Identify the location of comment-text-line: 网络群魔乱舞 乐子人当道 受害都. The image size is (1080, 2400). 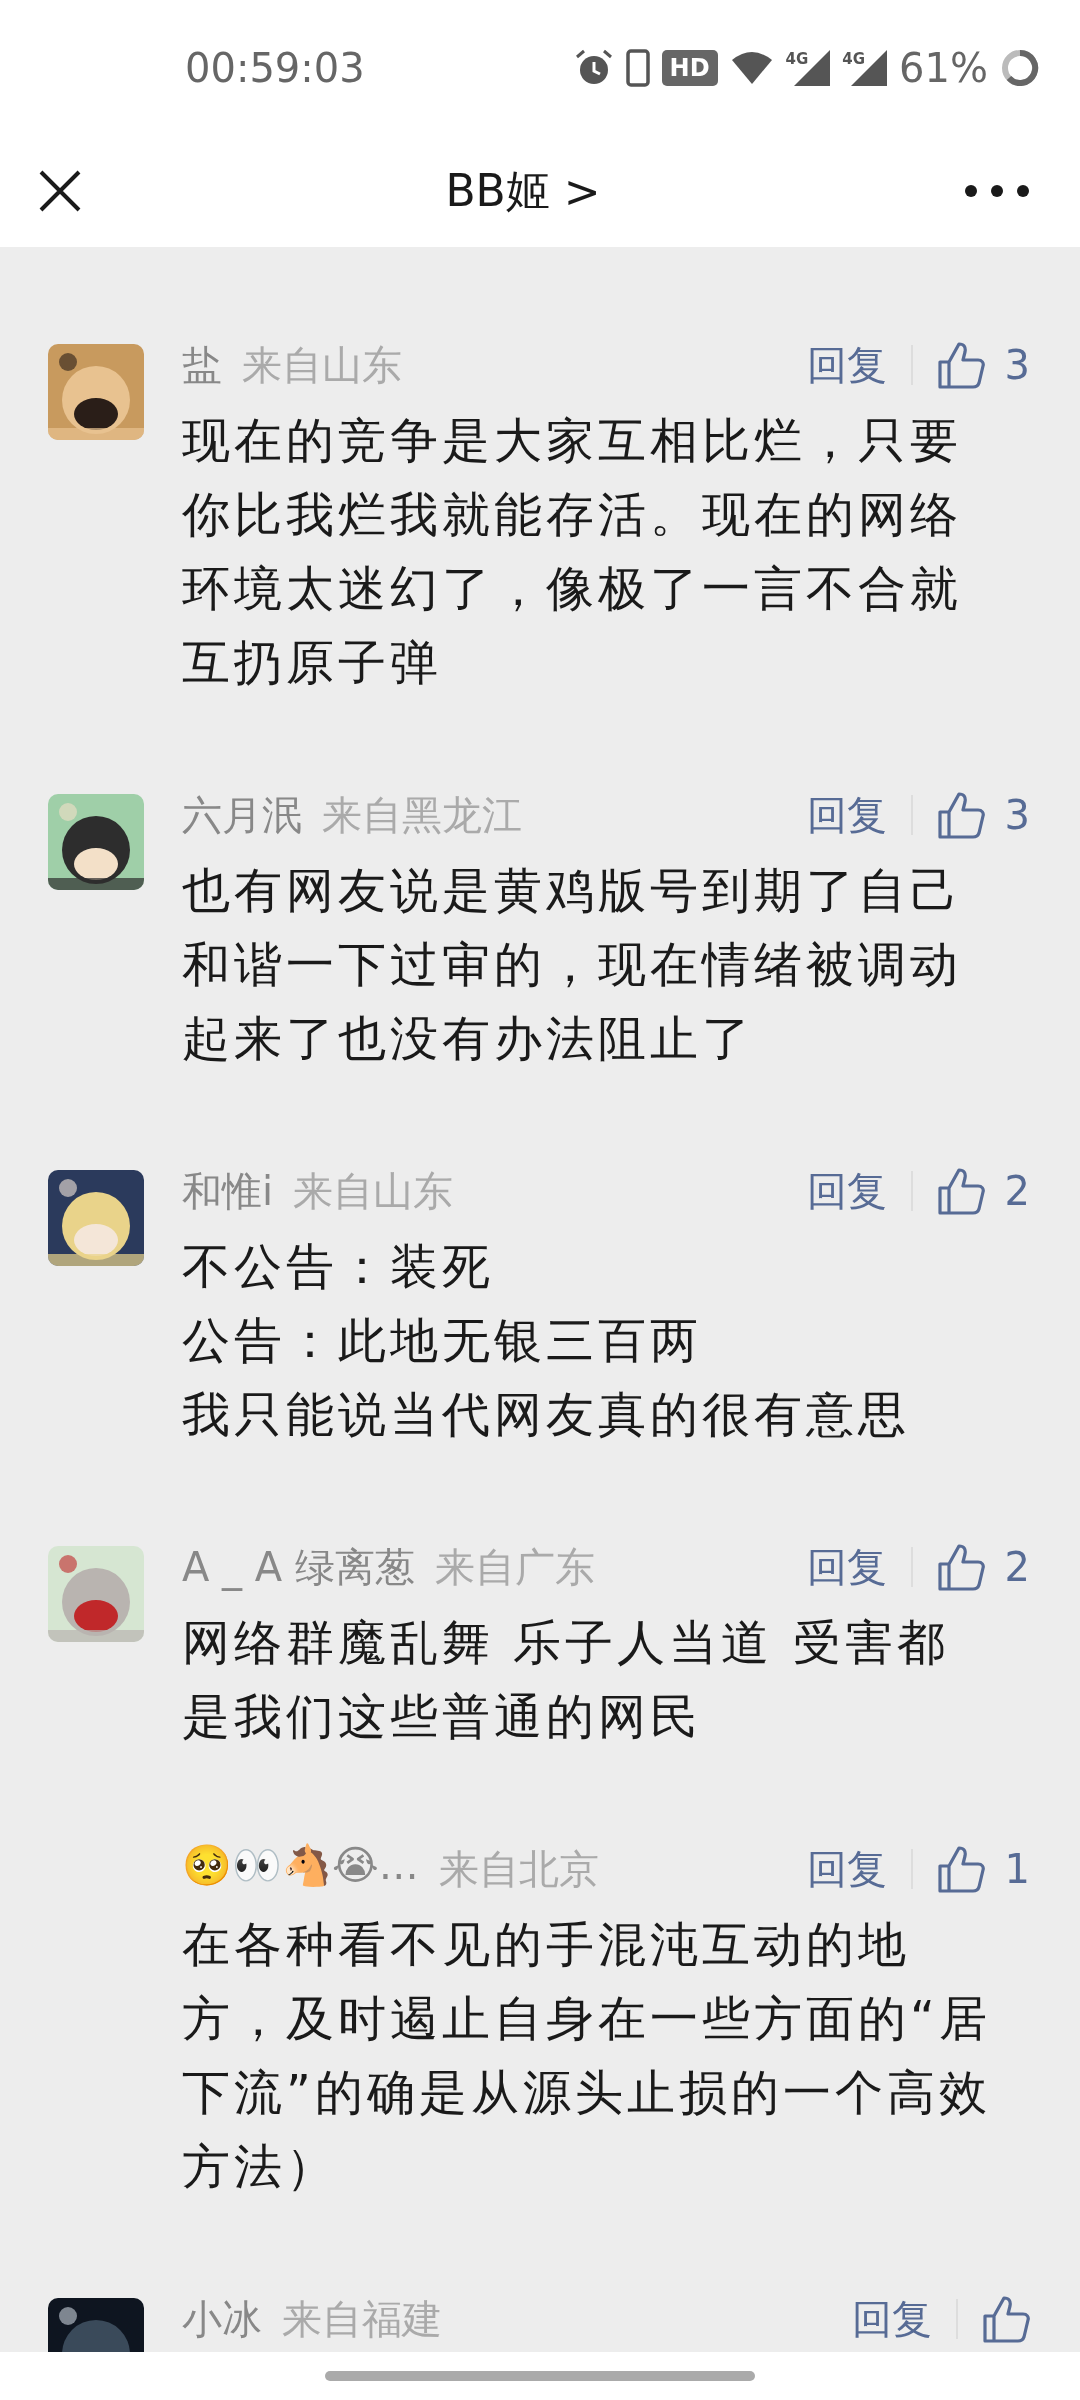
(565, 1642).